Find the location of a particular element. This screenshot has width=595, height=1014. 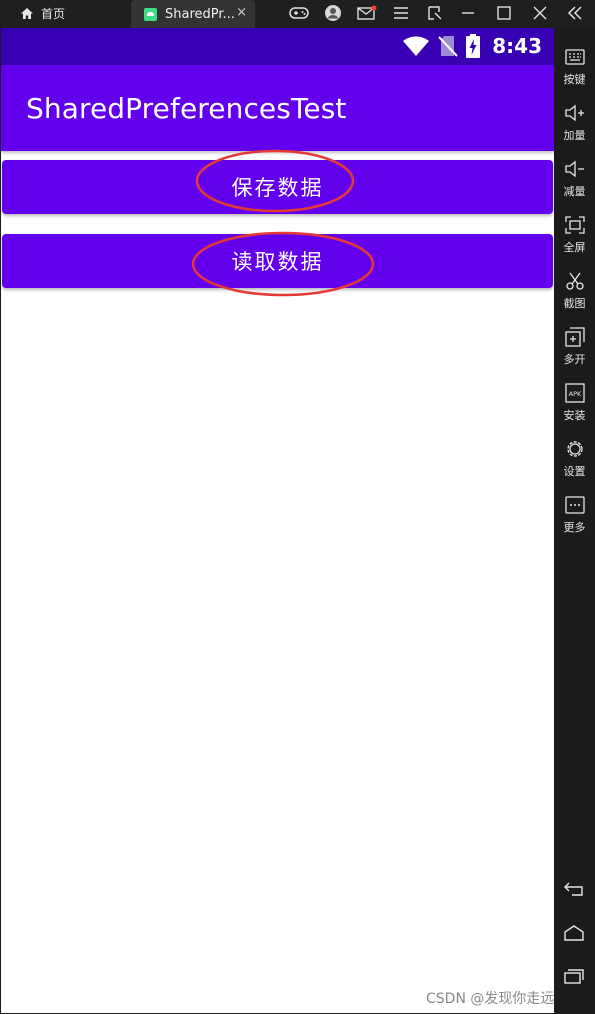

android-status-bar: 8:43 is located at coordinates (277, 46).